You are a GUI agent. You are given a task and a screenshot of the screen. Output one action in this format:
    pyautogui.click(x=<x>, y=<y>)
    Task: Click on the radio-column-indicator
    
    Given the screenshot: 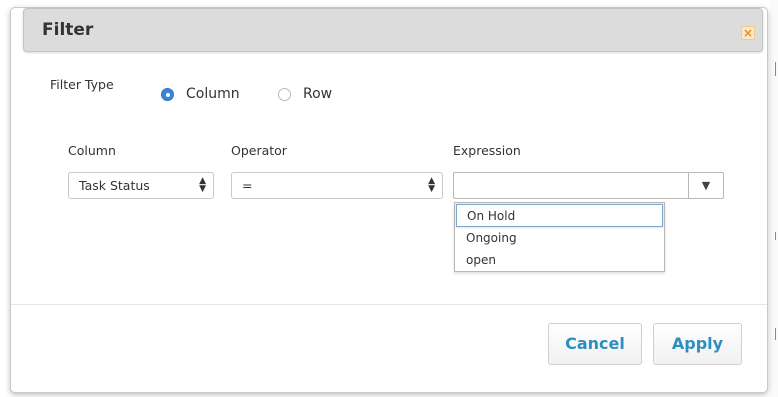 What is the action you would take?
    pyautogui.click(x=167, y=94)
    